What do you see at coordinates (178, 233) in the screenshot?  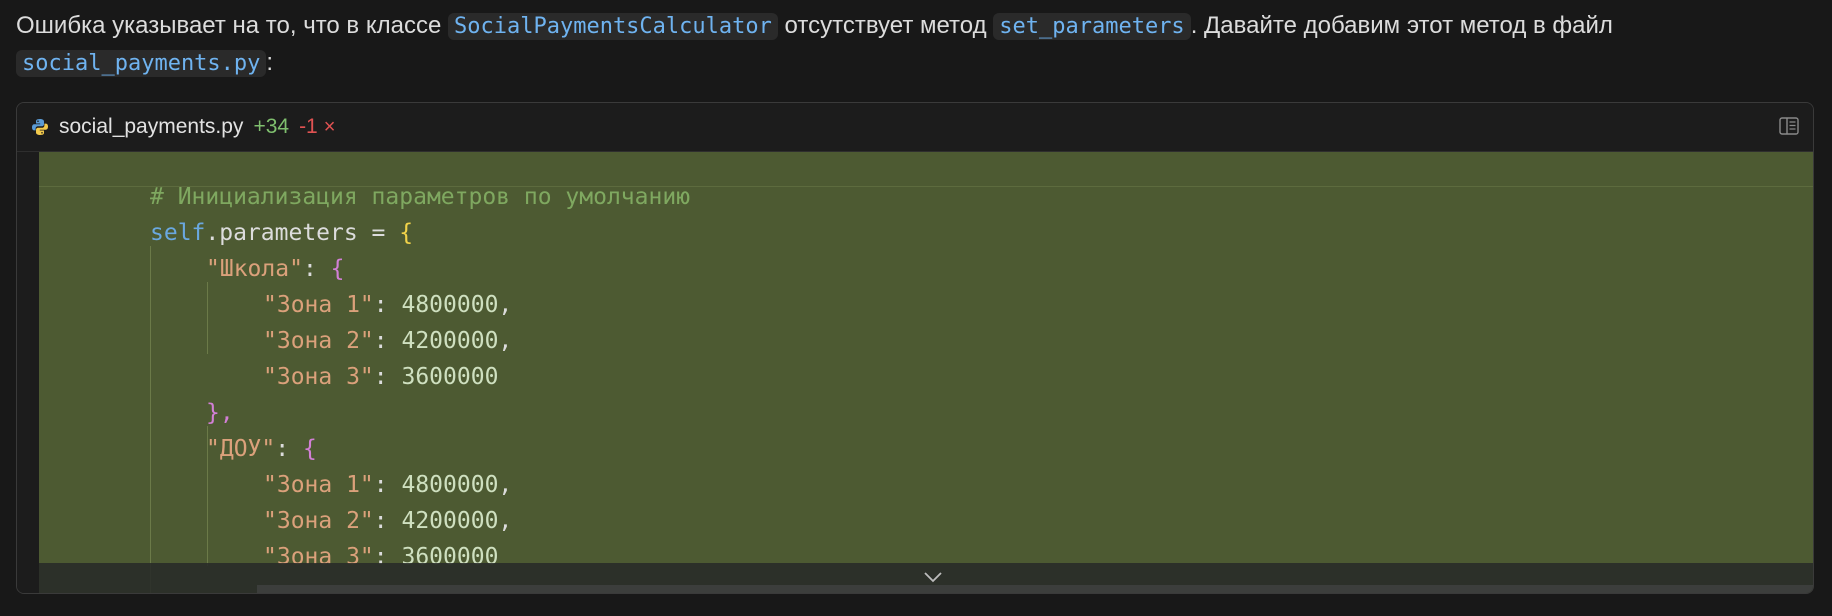 I see `self-keyword: self` at bounding box center [178, 233].